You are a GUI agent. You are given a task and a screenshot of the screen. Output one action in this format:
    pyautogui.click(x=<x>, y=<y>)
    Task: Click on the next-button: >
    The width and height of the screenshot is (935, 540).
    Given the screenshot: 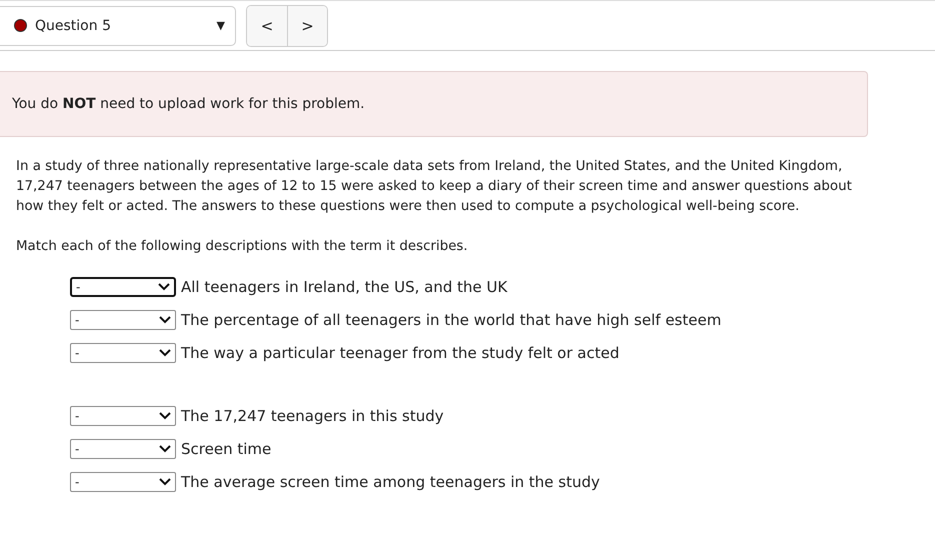 What is the action you would take?
    pyautogui.click(x=307, y=26)
    